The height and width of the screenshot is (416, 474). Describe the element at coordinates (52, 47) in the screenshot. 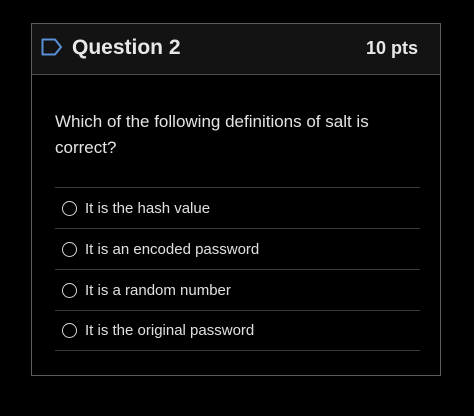

I see `flag-icon` at that location.